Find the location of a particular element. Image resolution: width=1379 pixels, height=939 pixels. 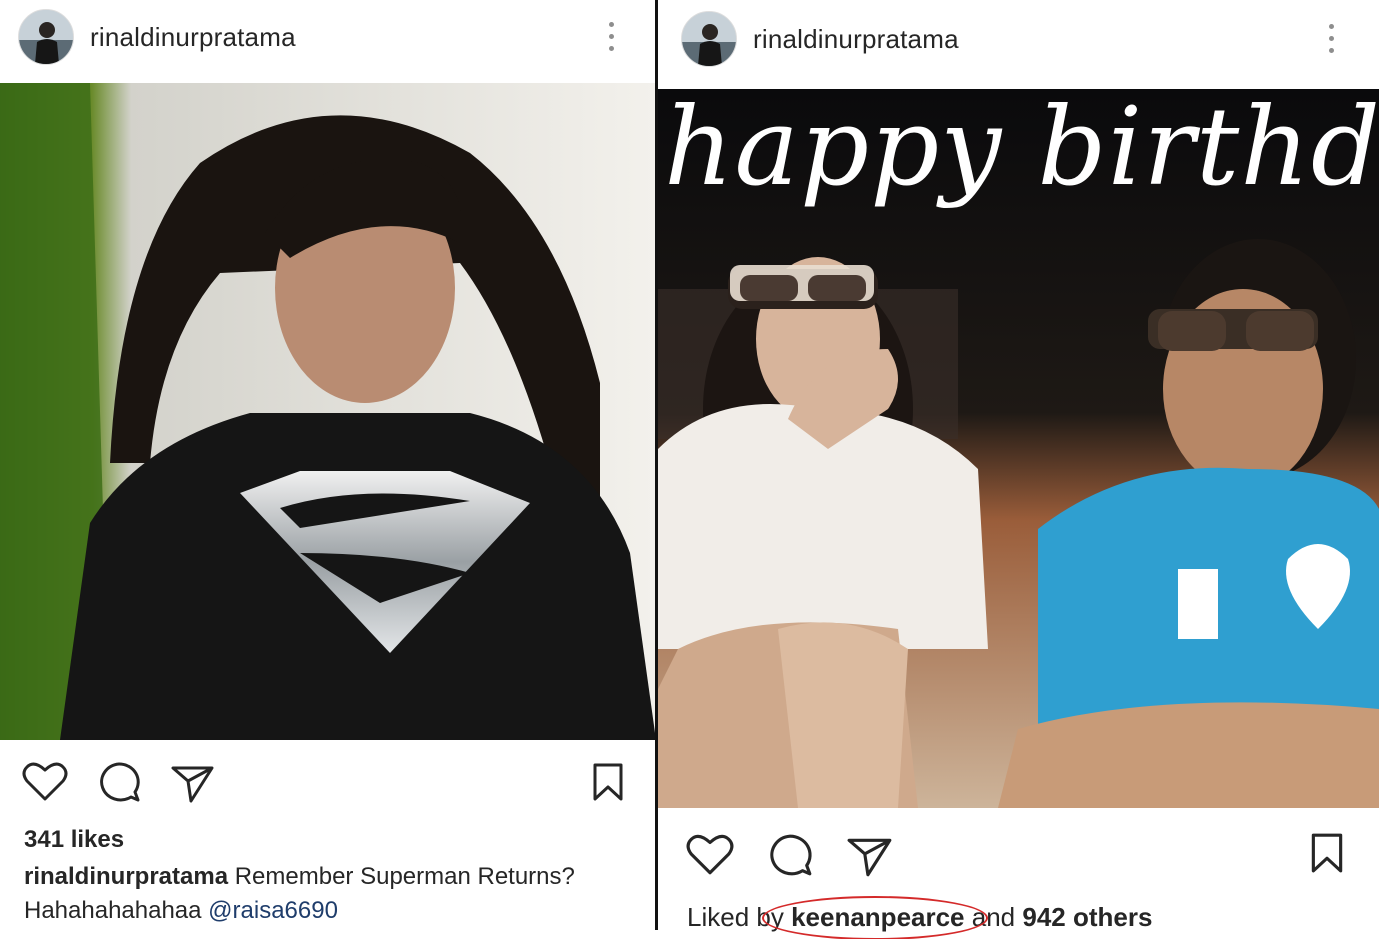

caption-text: Remember Superman Returns? is located at coordinates (401, 876).